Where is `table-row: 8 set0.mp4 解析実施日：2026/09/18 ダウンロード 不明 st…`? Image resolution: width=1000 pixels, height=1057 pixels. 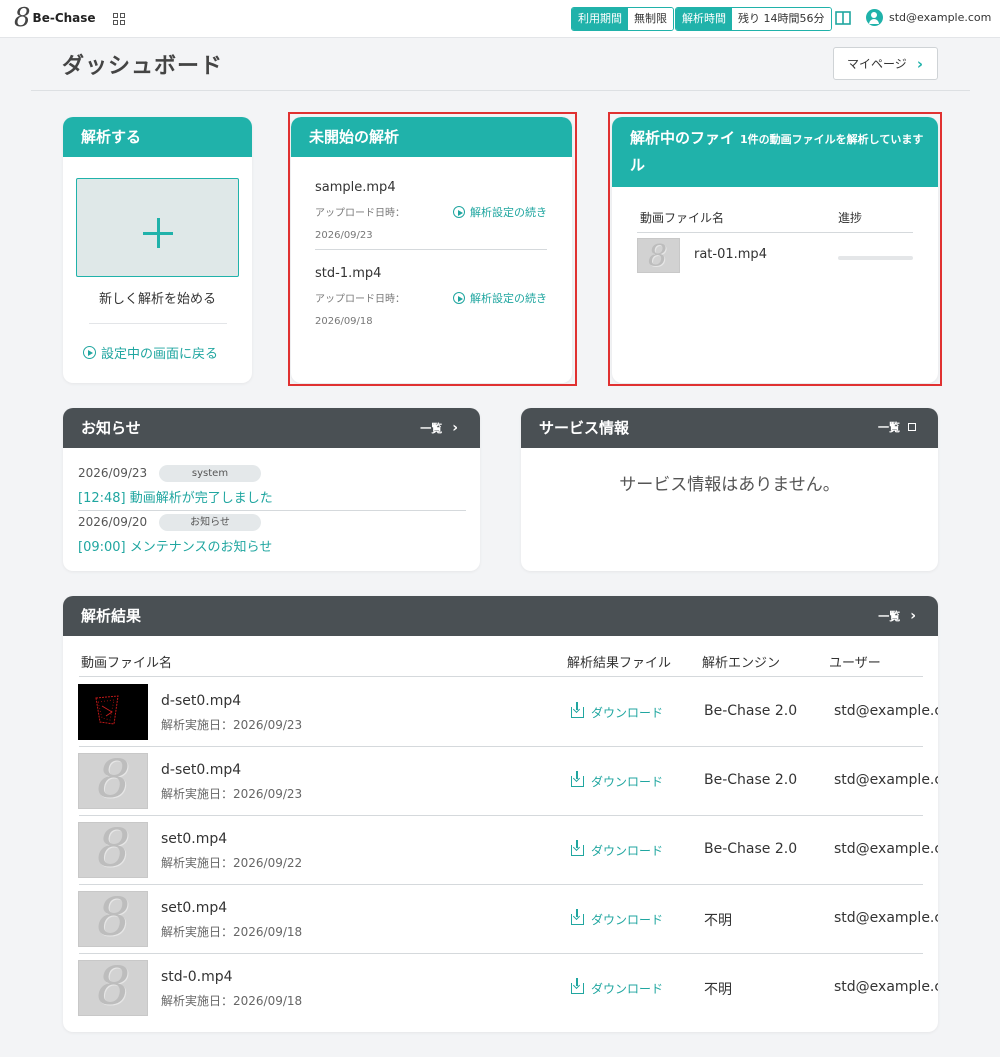 table-row: 8 set0.mp4 解析実施日：2026/09/18 ダウンロード 不明 st… is located at coordinates (500, 918).